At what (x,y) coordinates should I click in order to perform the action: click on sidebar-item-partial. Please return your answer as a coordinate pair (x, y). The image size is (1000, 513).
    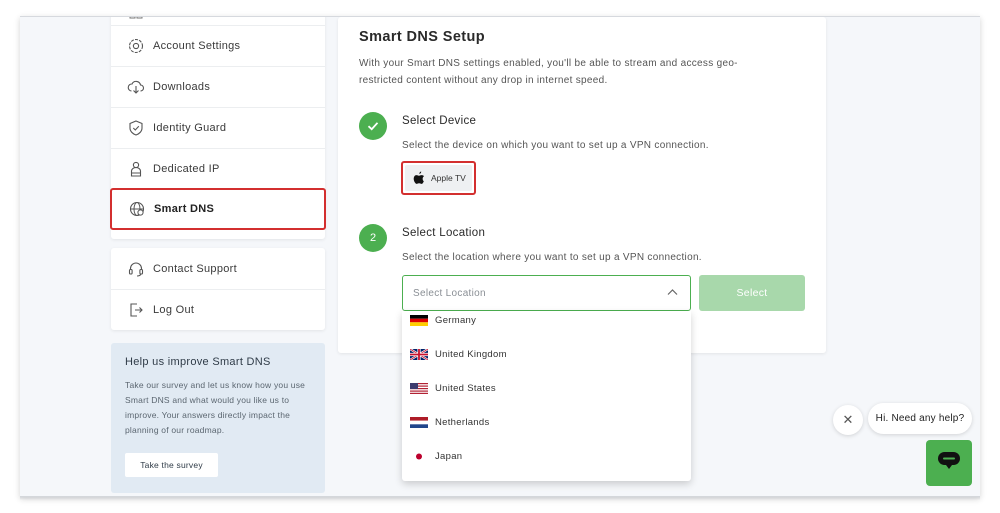
    Looking at the image, I should click on (218, 21).